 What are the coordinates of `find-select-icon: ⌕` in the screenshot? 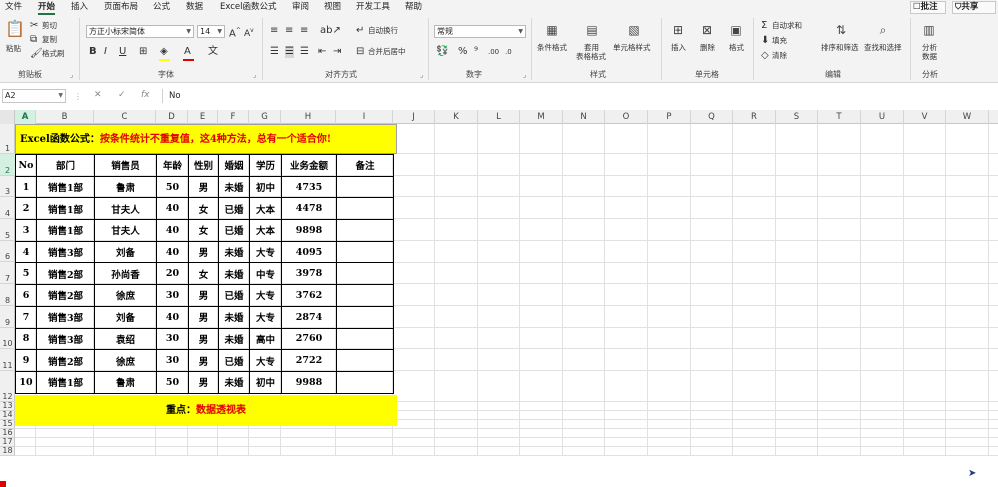 It's located at (883, 30).